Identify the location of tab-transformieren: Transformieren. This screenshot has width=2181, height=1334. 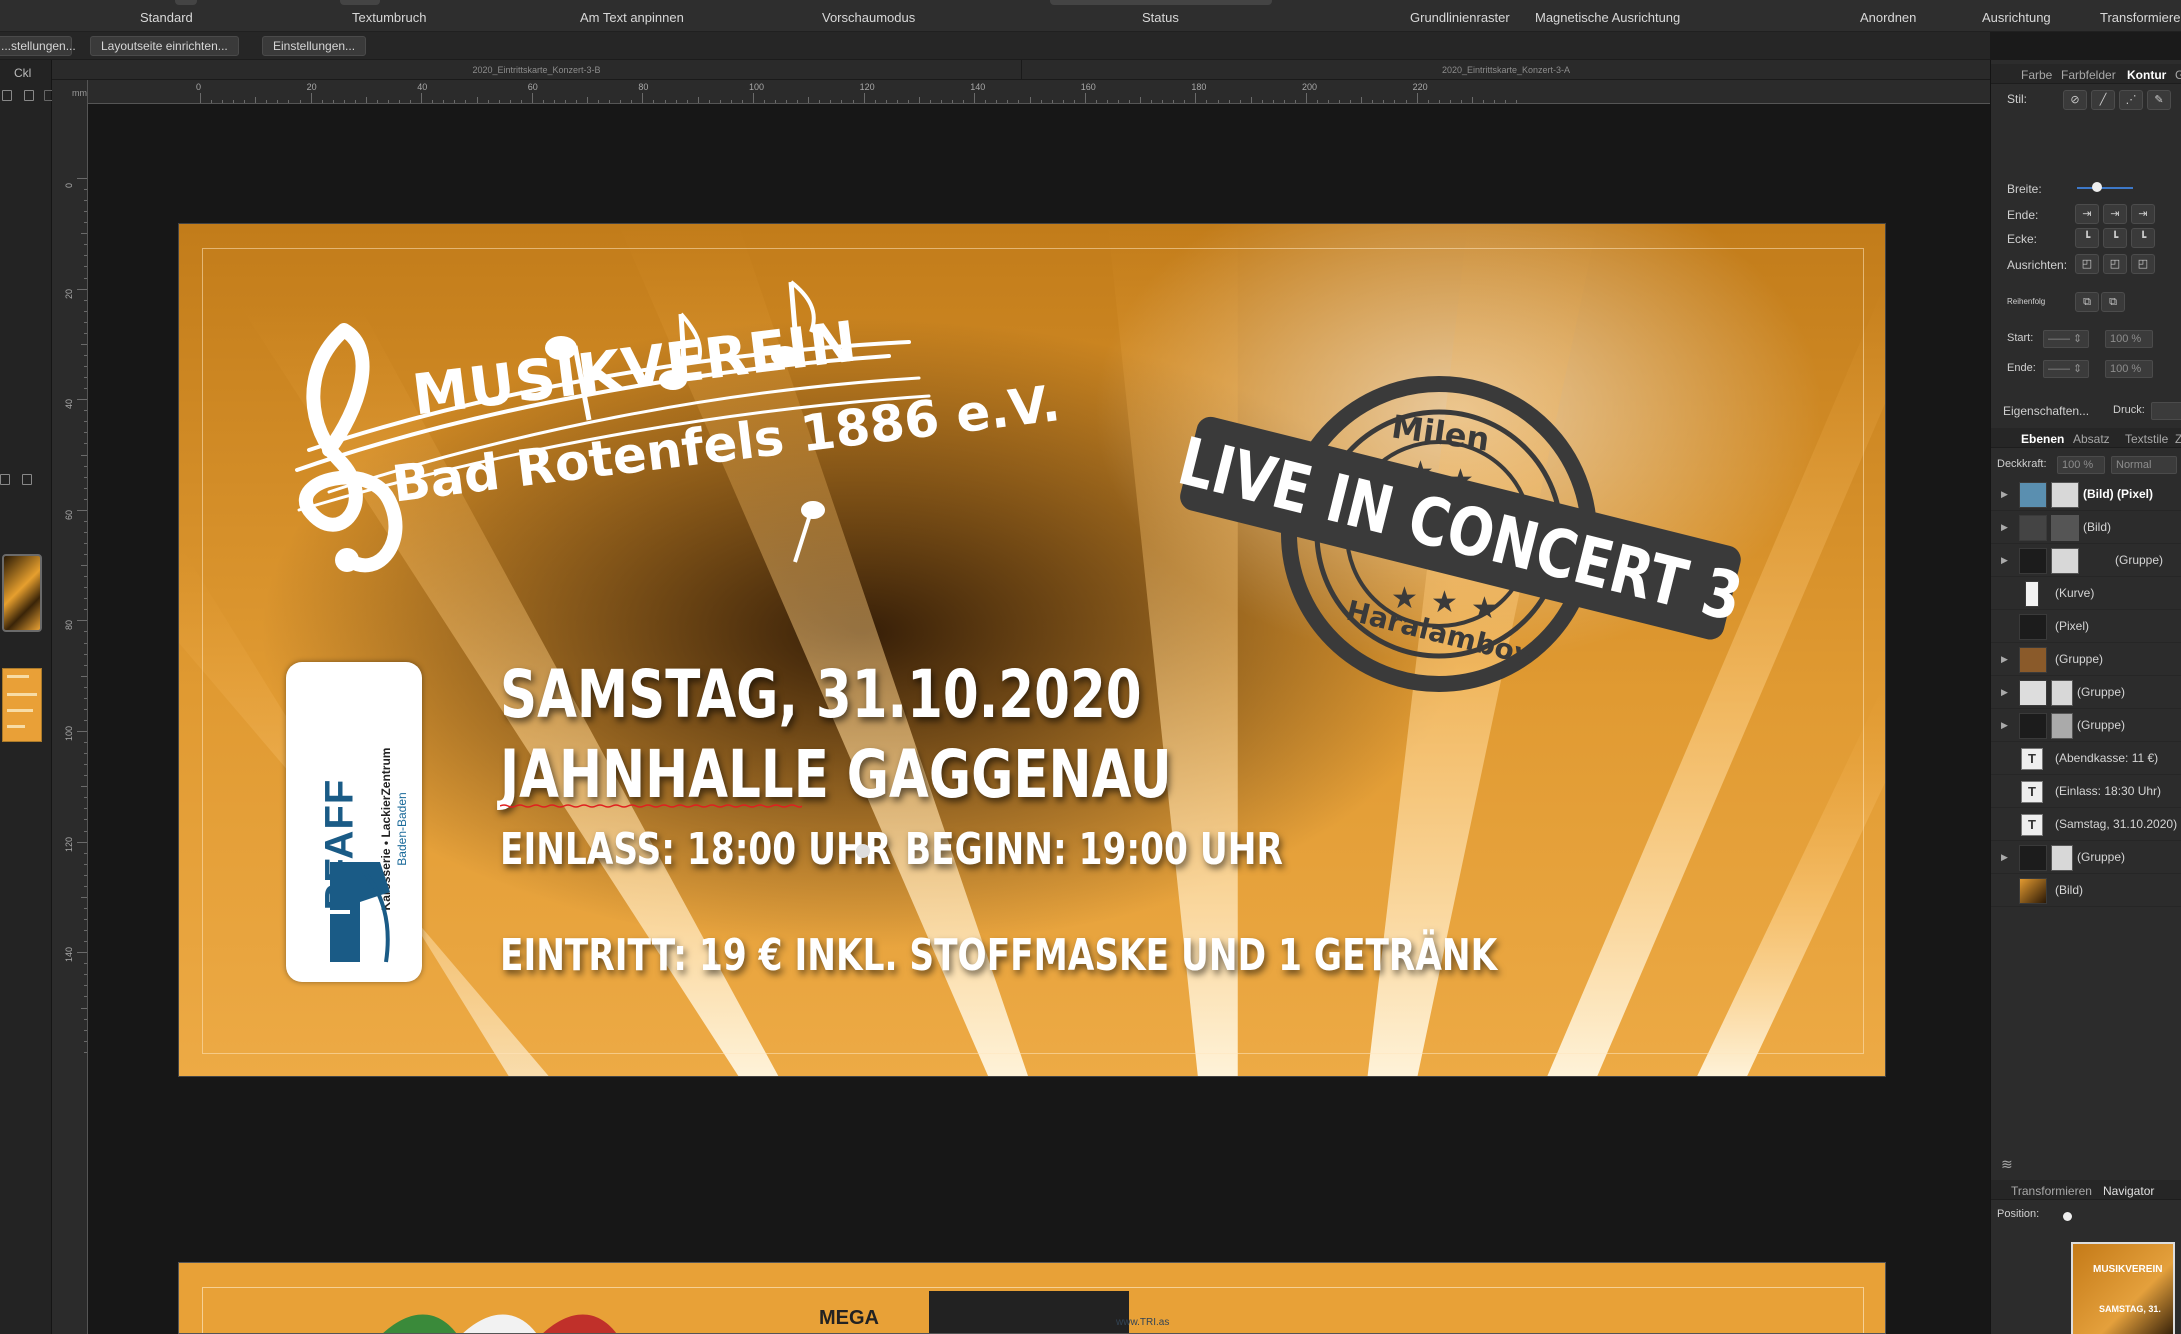
(2051, 1191).